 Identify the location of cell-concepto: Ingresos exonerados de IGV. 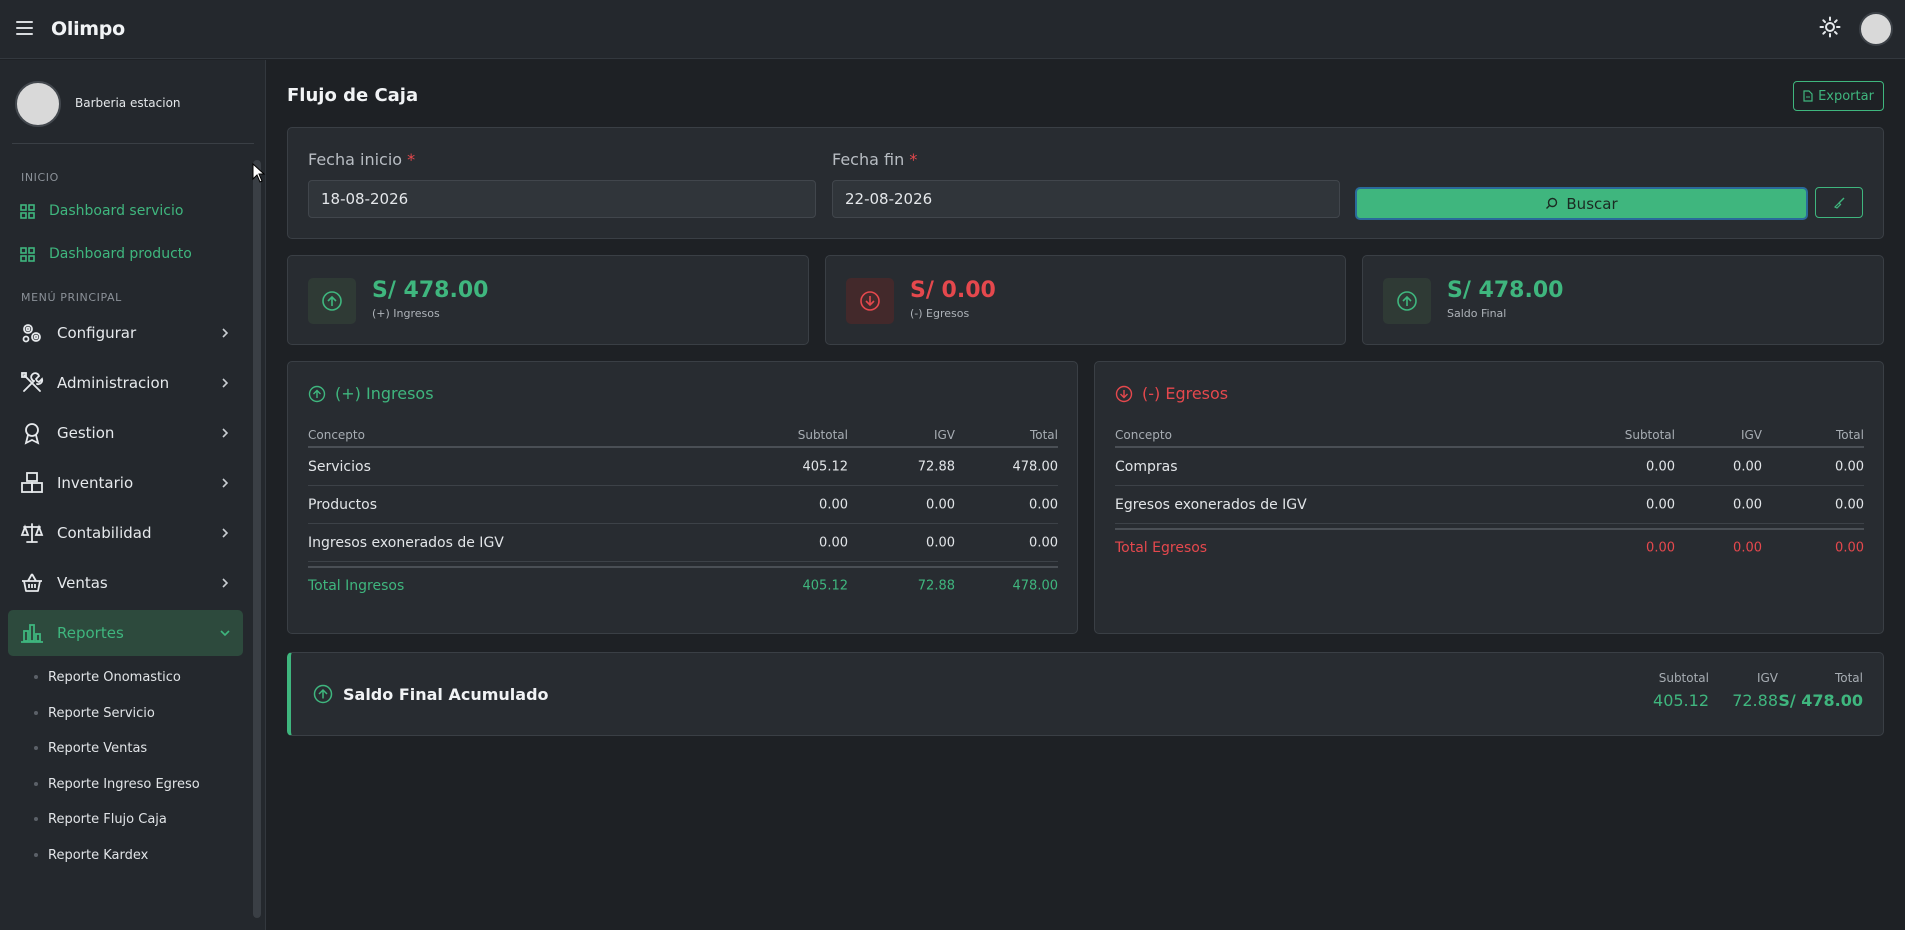
(406, 542).